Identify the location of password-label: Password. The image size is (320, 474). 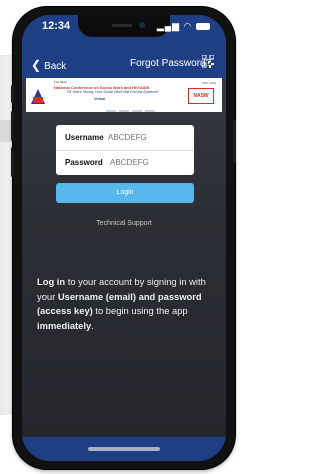
(84, 162).